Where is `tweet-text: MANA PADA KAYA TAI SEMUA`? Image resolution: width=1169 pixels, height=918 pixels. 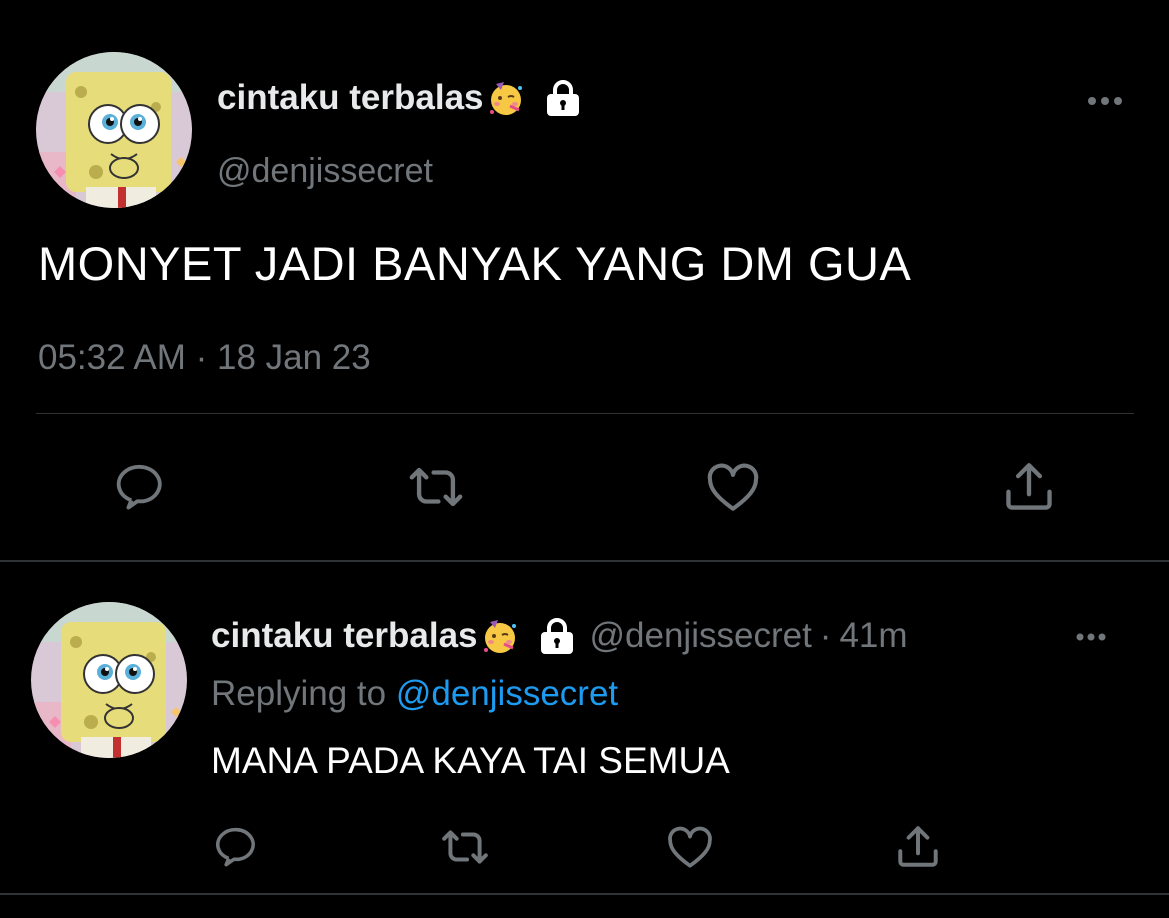 tweet-text: MANA PADA KAYA TAI SEMUA is located at coordinates (470, 760).